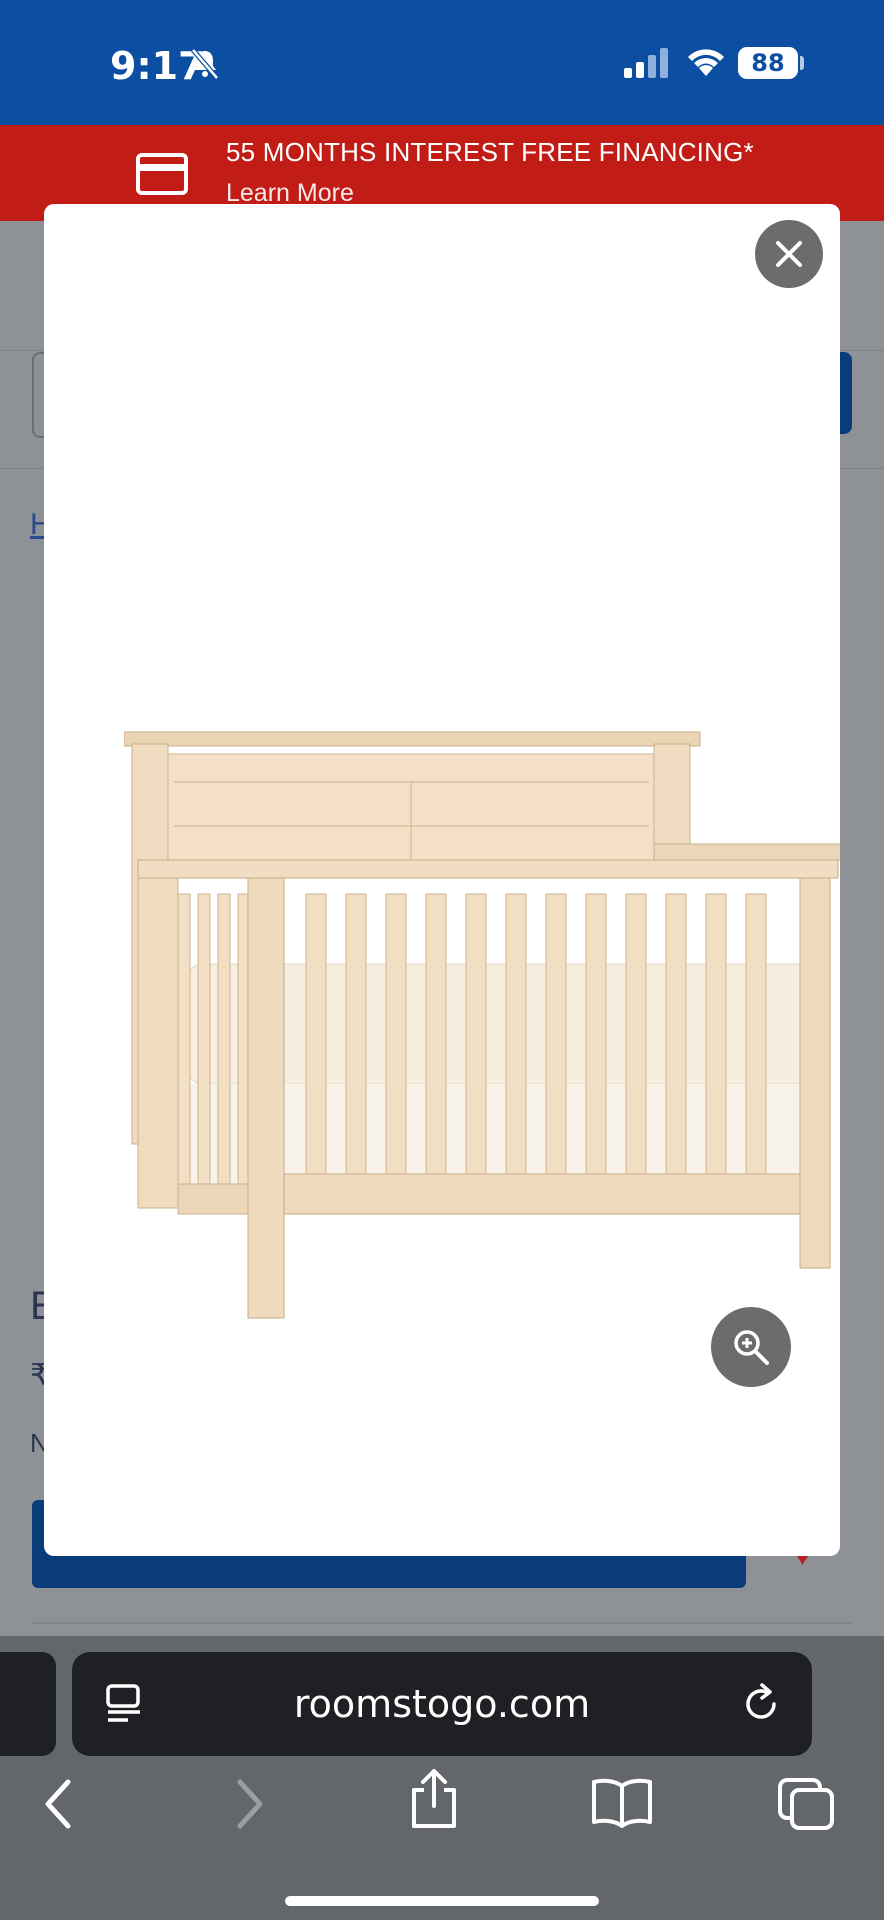 The height and width of the screenshot is (1920, 884). I want to click on chevron-right-icon, so click(250, 1804).